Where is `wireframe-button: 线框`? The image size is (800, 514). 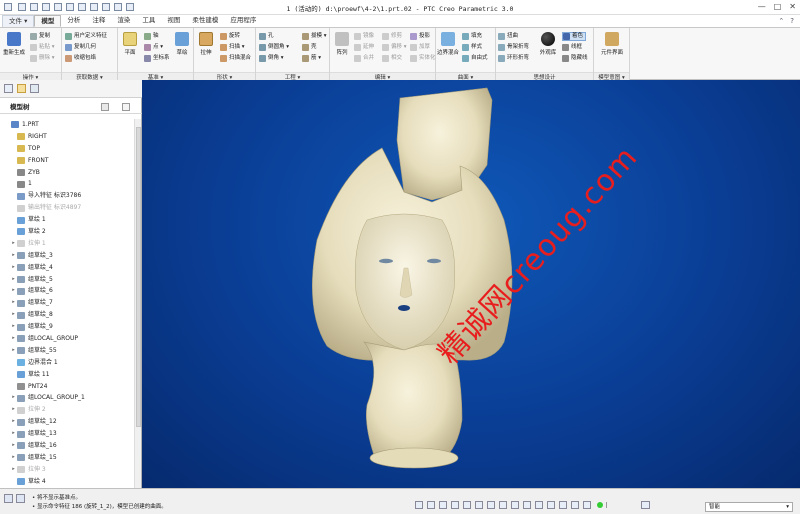 wireframe-button: 线框 is located at coordinates (572, 47).